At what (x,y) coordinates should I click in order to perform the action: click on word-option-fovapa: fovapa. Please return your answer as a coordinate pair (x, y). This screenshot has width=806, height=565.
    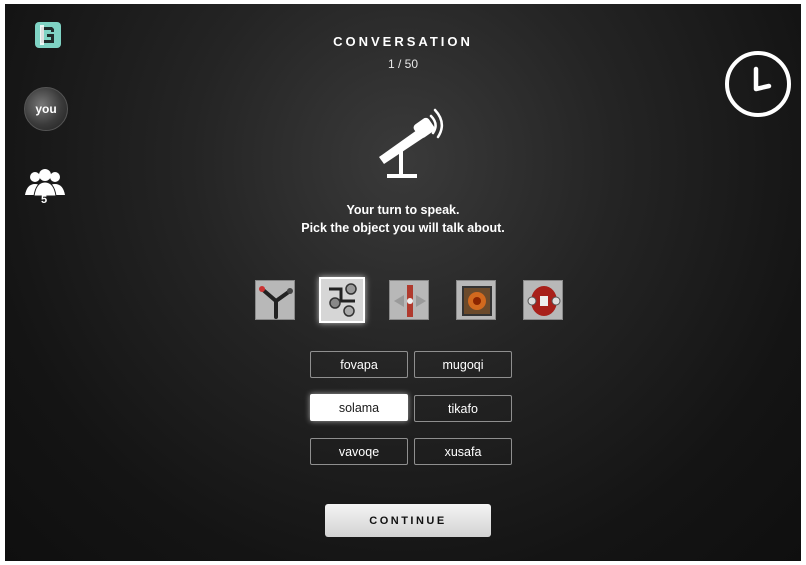
    Looking at the image, I should click on (359, 364).